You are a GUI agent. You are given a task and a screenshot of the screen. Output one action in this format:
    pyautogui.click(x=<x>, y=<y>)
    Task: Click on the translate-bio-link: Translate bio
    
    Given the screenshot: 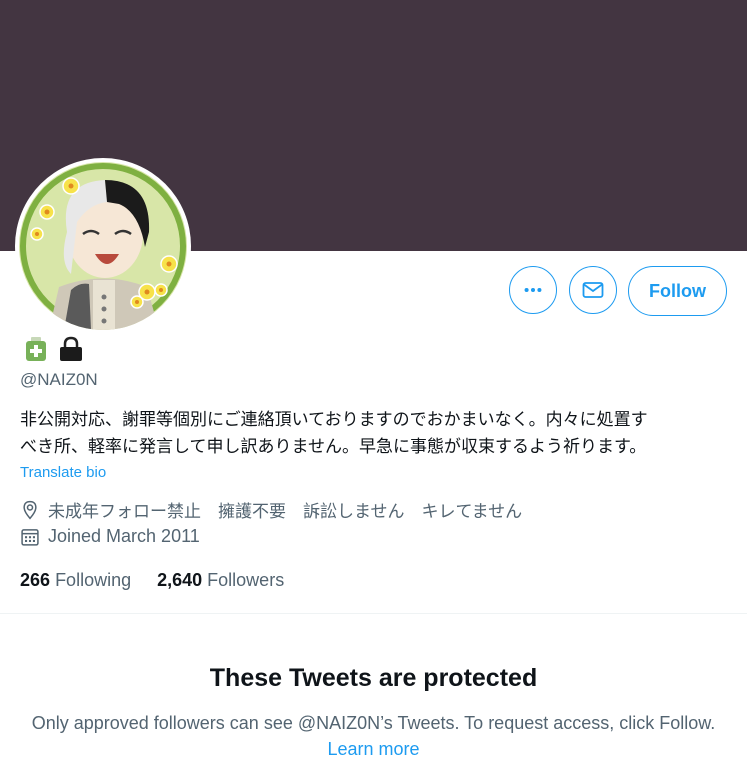 What is the action you would take?
    pyautogui.click(x=63, y=472)
    